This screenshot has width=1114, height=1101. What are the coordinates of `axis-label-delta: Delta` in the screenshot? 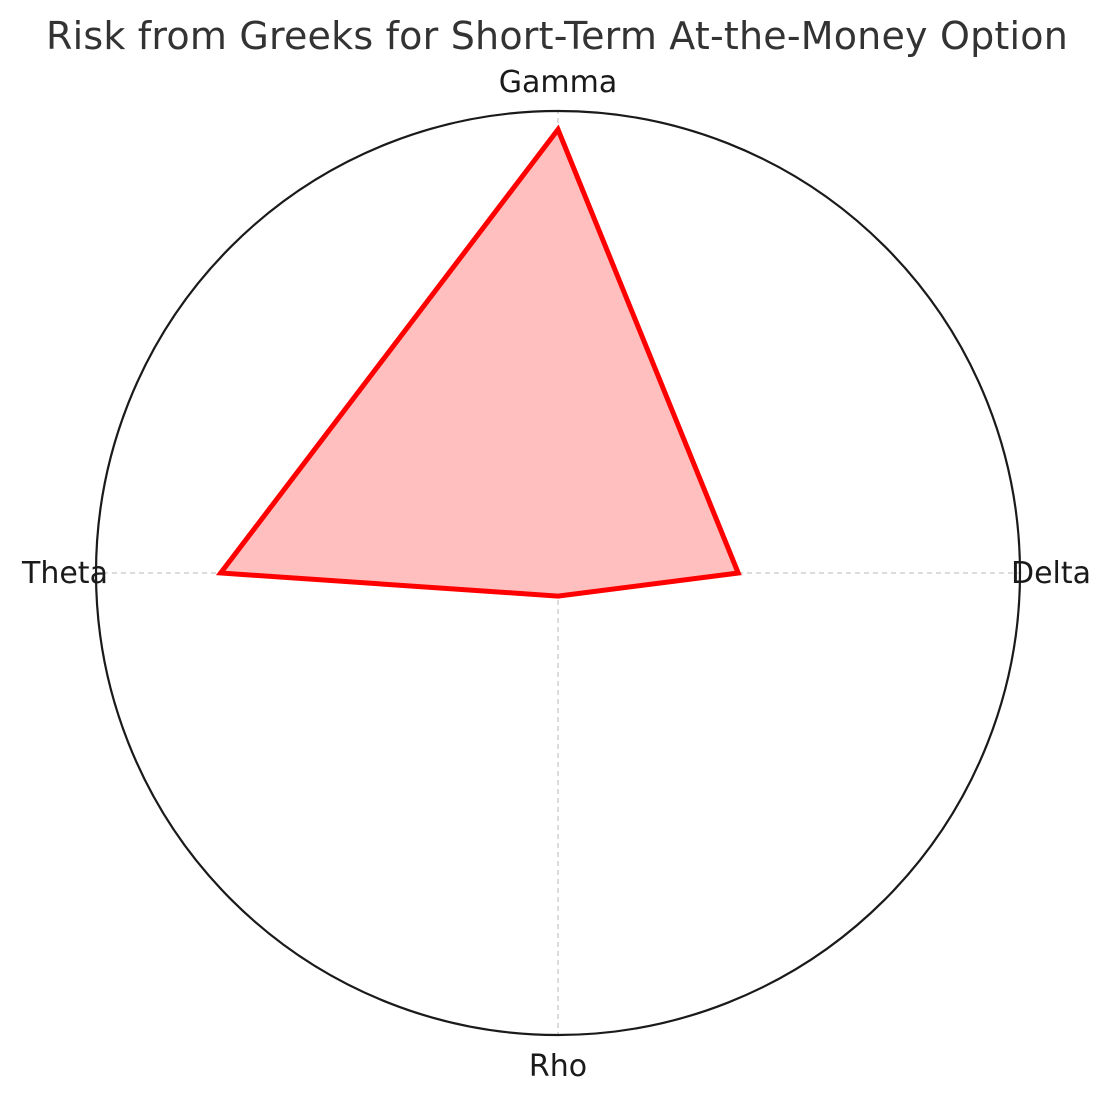 It's located at (1051, 573).